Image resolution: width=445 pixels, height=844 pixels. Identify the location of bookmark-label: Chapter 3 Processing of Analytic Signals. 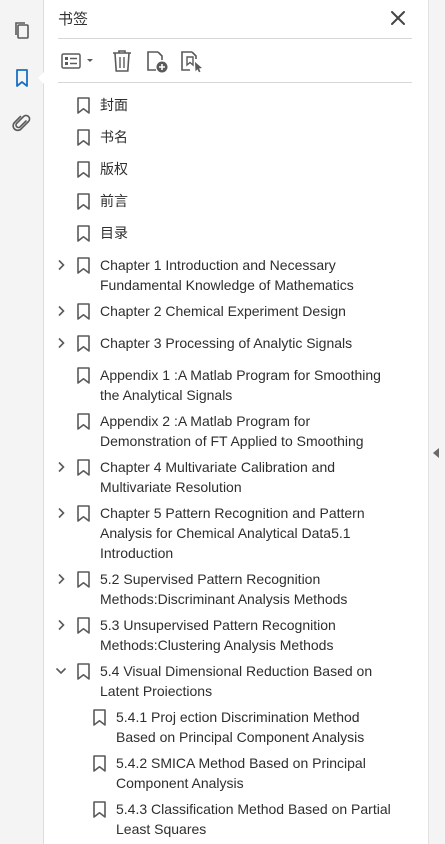
(226, 343).